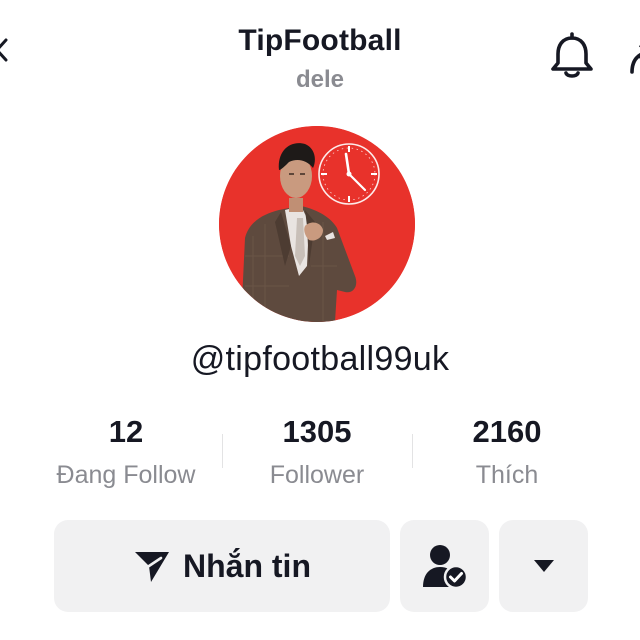  I want to click on profile-subtitle: dele, so click(320, 79).